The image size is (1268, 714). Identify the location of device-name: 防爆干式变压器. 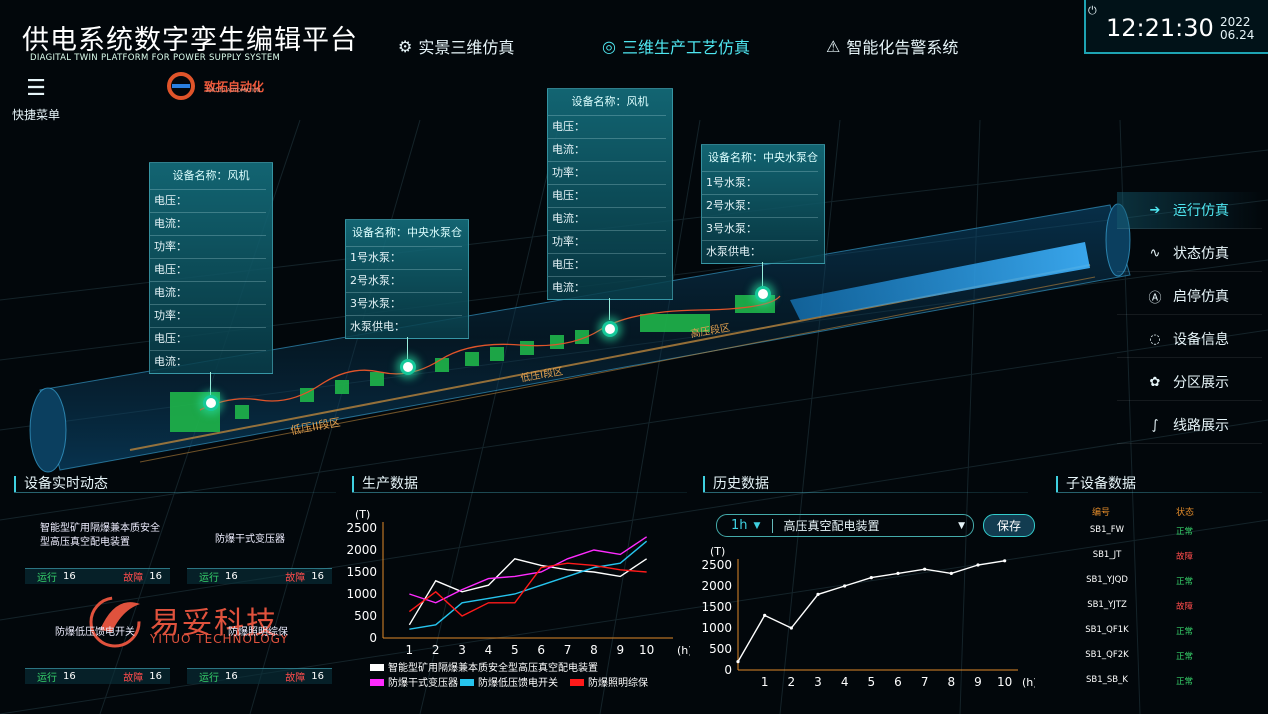
(250, 539).